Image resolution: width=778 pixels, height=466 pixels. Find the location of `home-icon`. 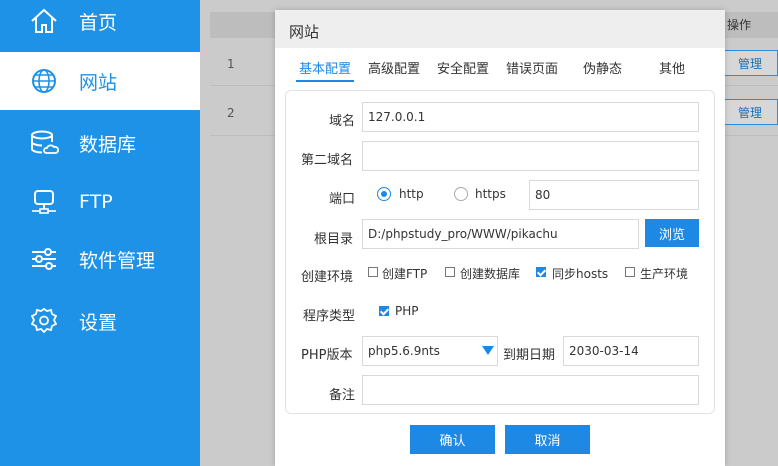

home-icon is located at coordinates (44, 21).